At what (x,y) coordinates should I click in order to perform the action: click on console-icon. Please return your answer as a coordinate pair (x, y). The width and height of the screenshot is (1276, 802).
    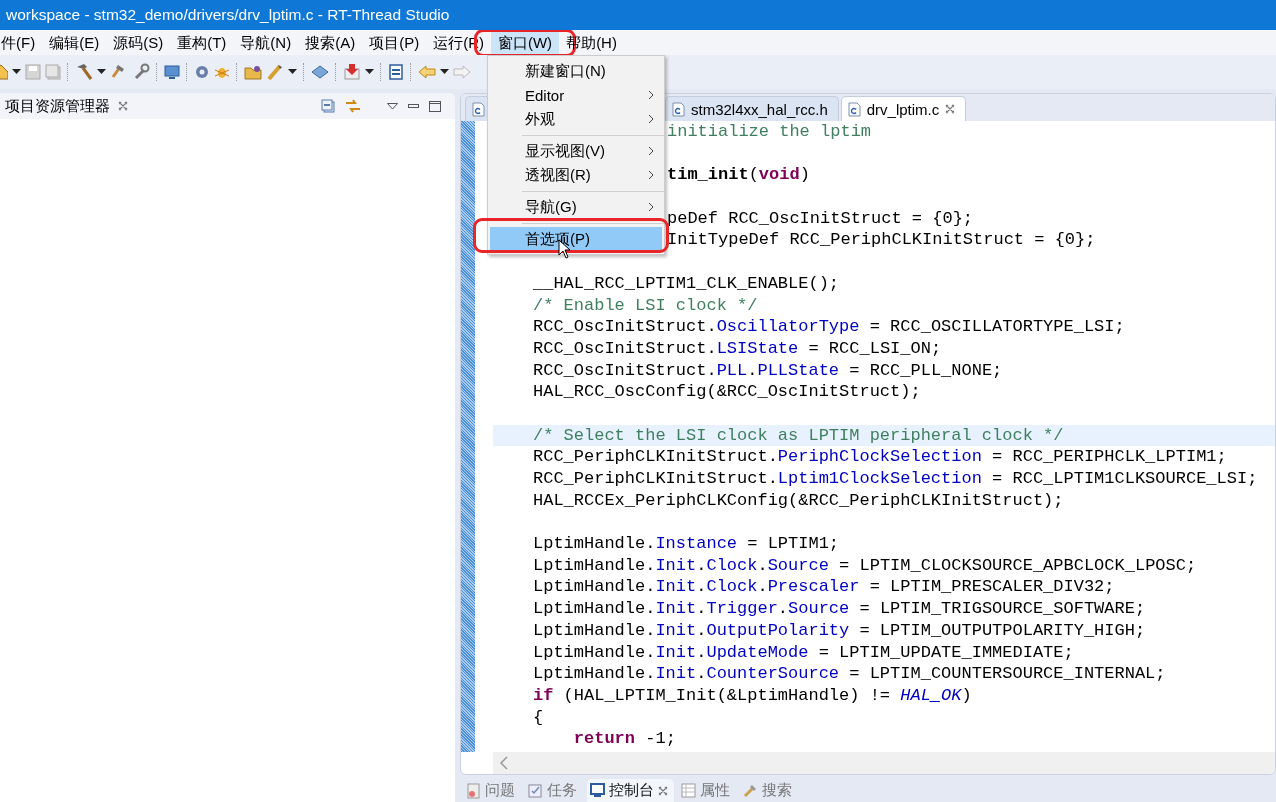
    Looking at the image, I should click on (597, 790).